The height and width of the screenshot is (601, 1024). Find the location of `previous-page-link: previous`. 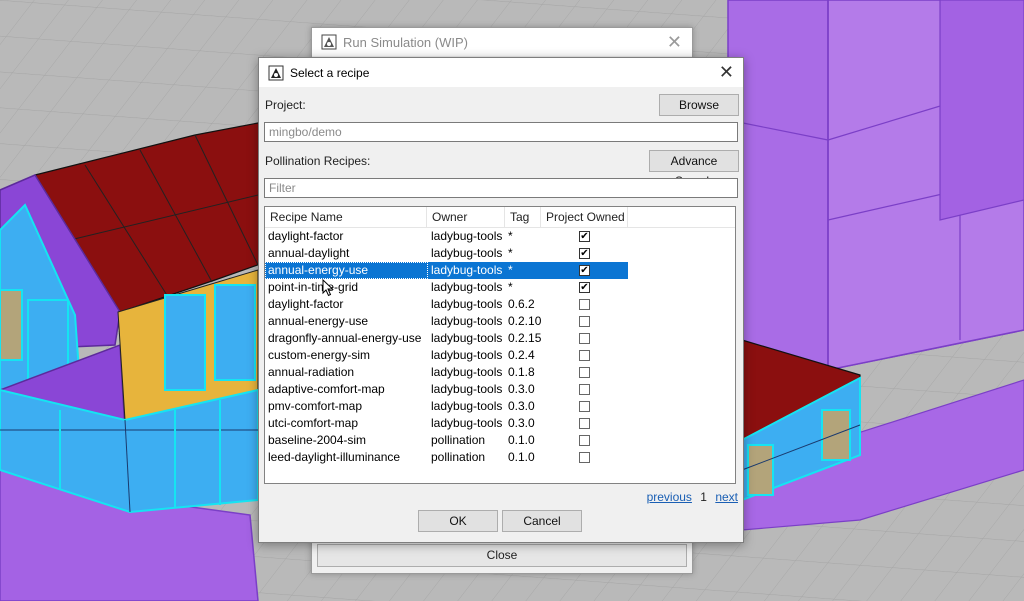

previous-page-link: previous is located at coordinates (669, 497).